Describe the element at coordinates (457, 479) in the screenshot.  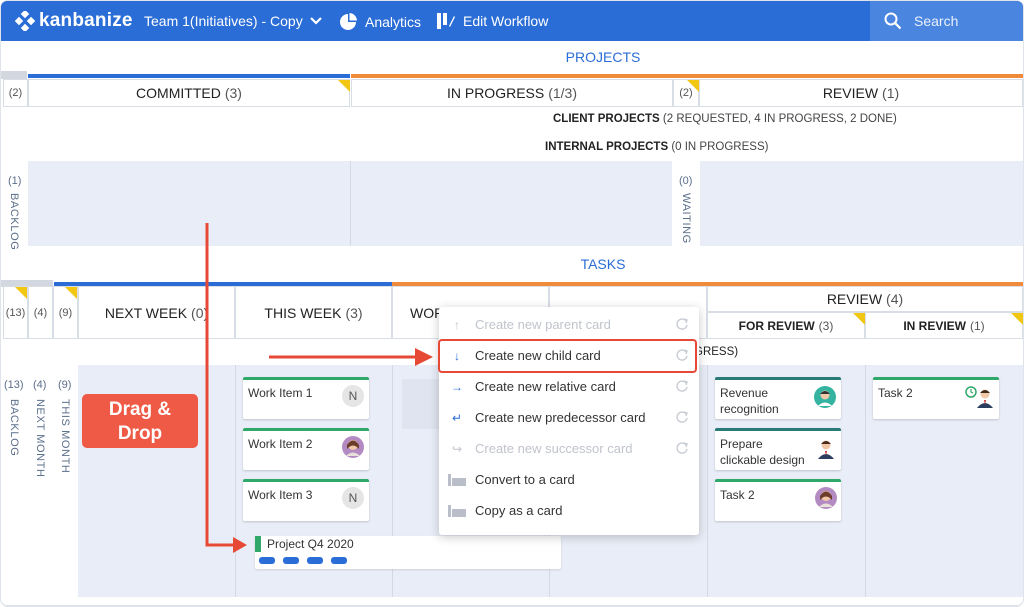
I see `convert-icon` at that location.